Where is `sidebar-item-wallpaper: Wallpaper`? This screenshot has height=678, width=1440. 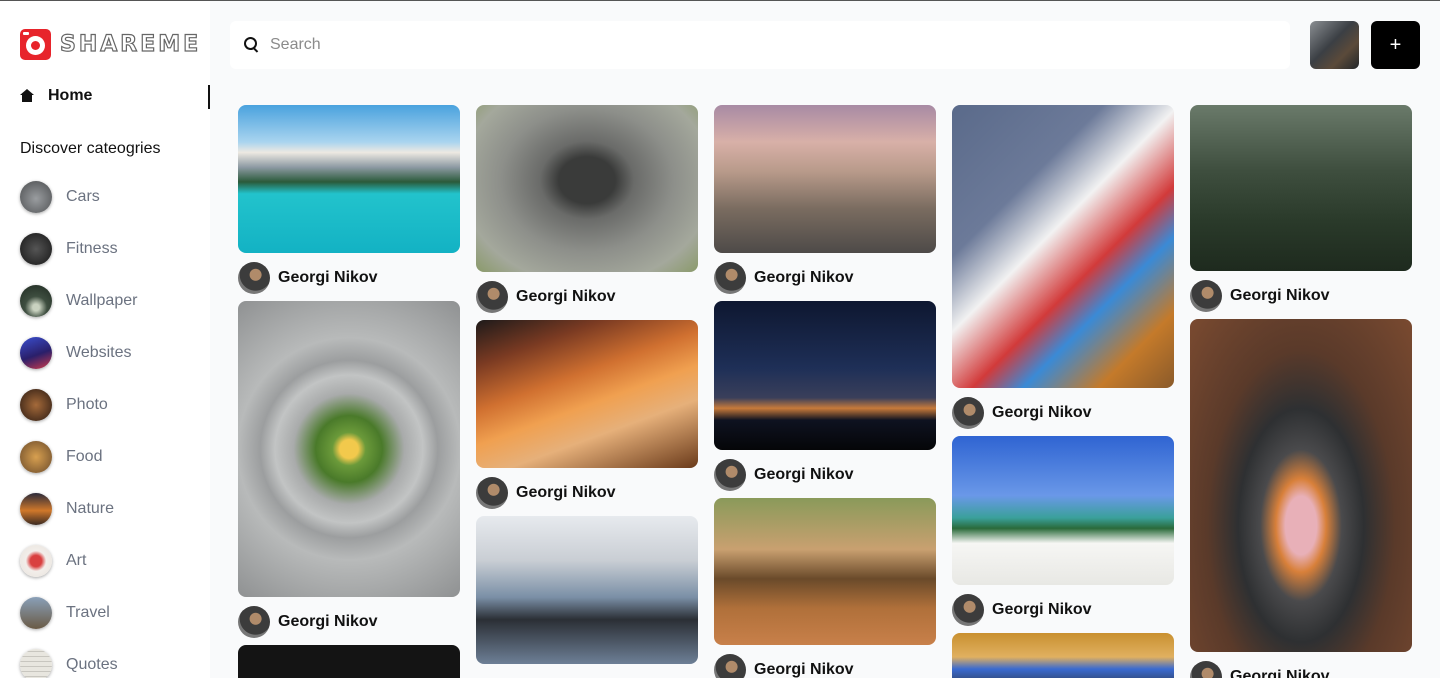 sidebar-item-wallpaper: Wallpaper is located at coordinates (78, 301).